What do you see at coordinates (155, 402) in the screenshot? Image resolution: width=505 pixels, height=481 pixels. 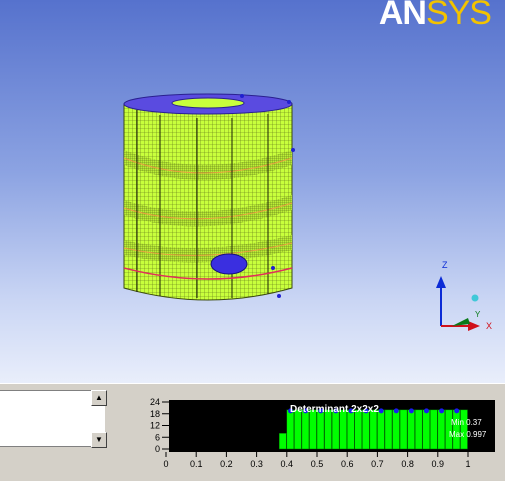 I see `y-tick-label: 24` at bounding box center [155, 402].